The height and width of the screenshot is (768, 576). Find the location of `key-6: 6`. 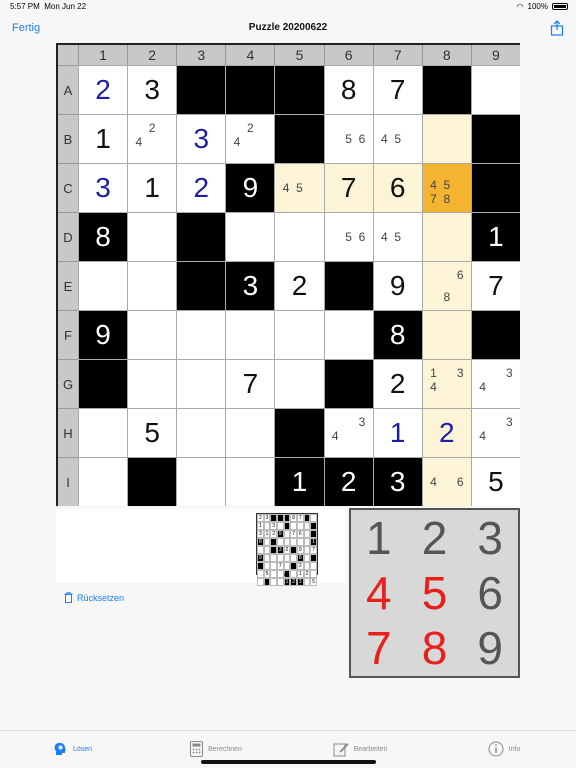

key-6: 6 is located at coordinates (490, 592).